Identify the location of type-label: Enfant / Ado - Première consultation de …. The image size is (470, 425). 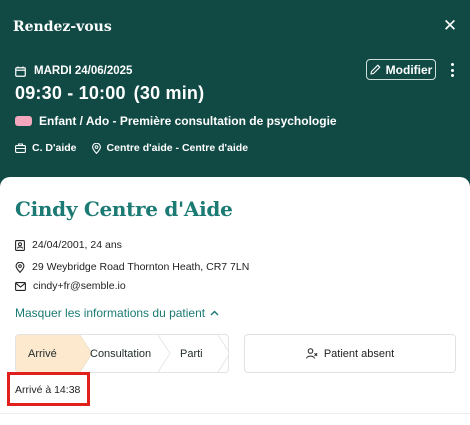
(188, 121).